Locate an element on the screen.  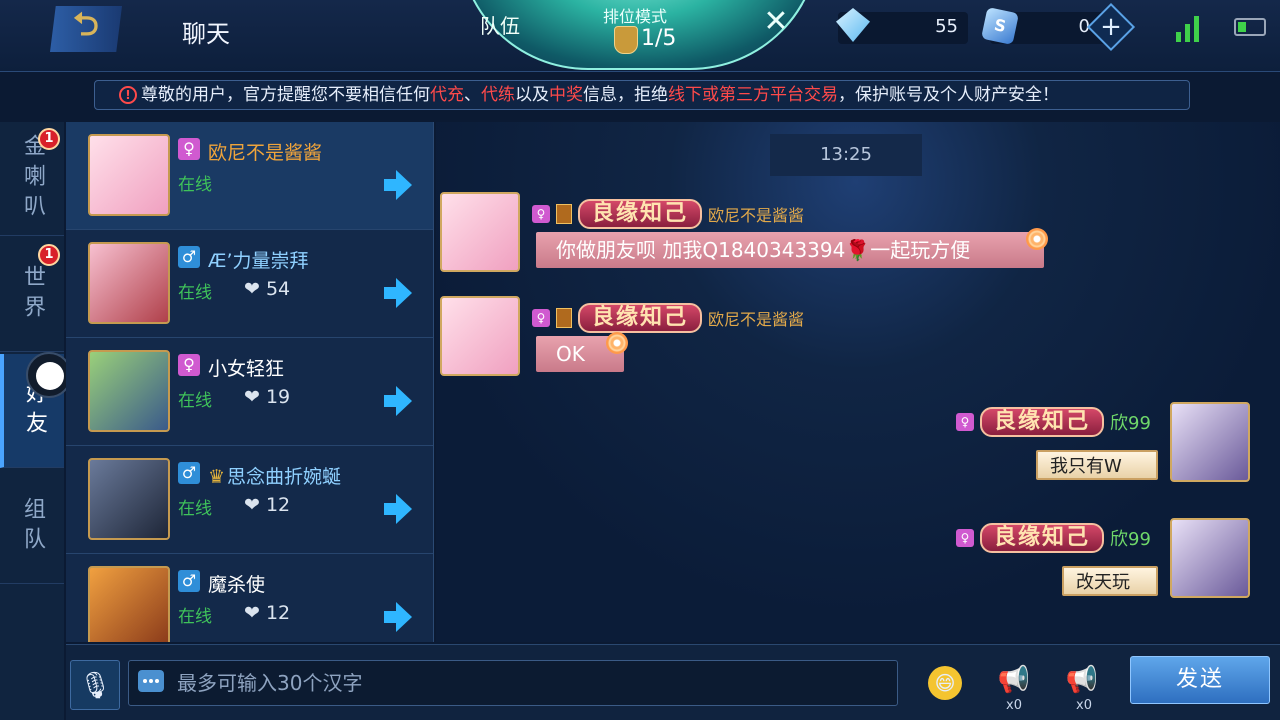
gold-horn-icon: 📢 is located at coordinates (1014, 680).